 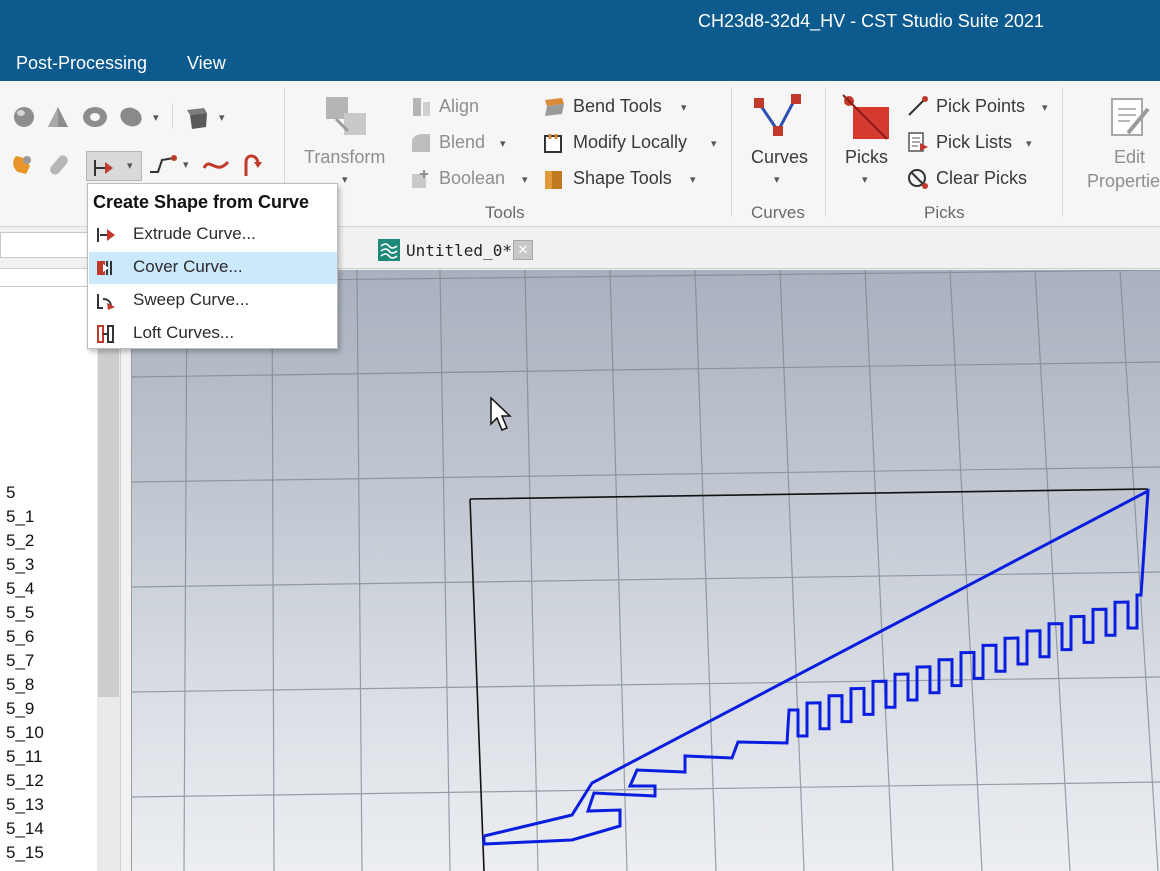 I want to click on tree-item: 5_5, so click(x=20, y=613).